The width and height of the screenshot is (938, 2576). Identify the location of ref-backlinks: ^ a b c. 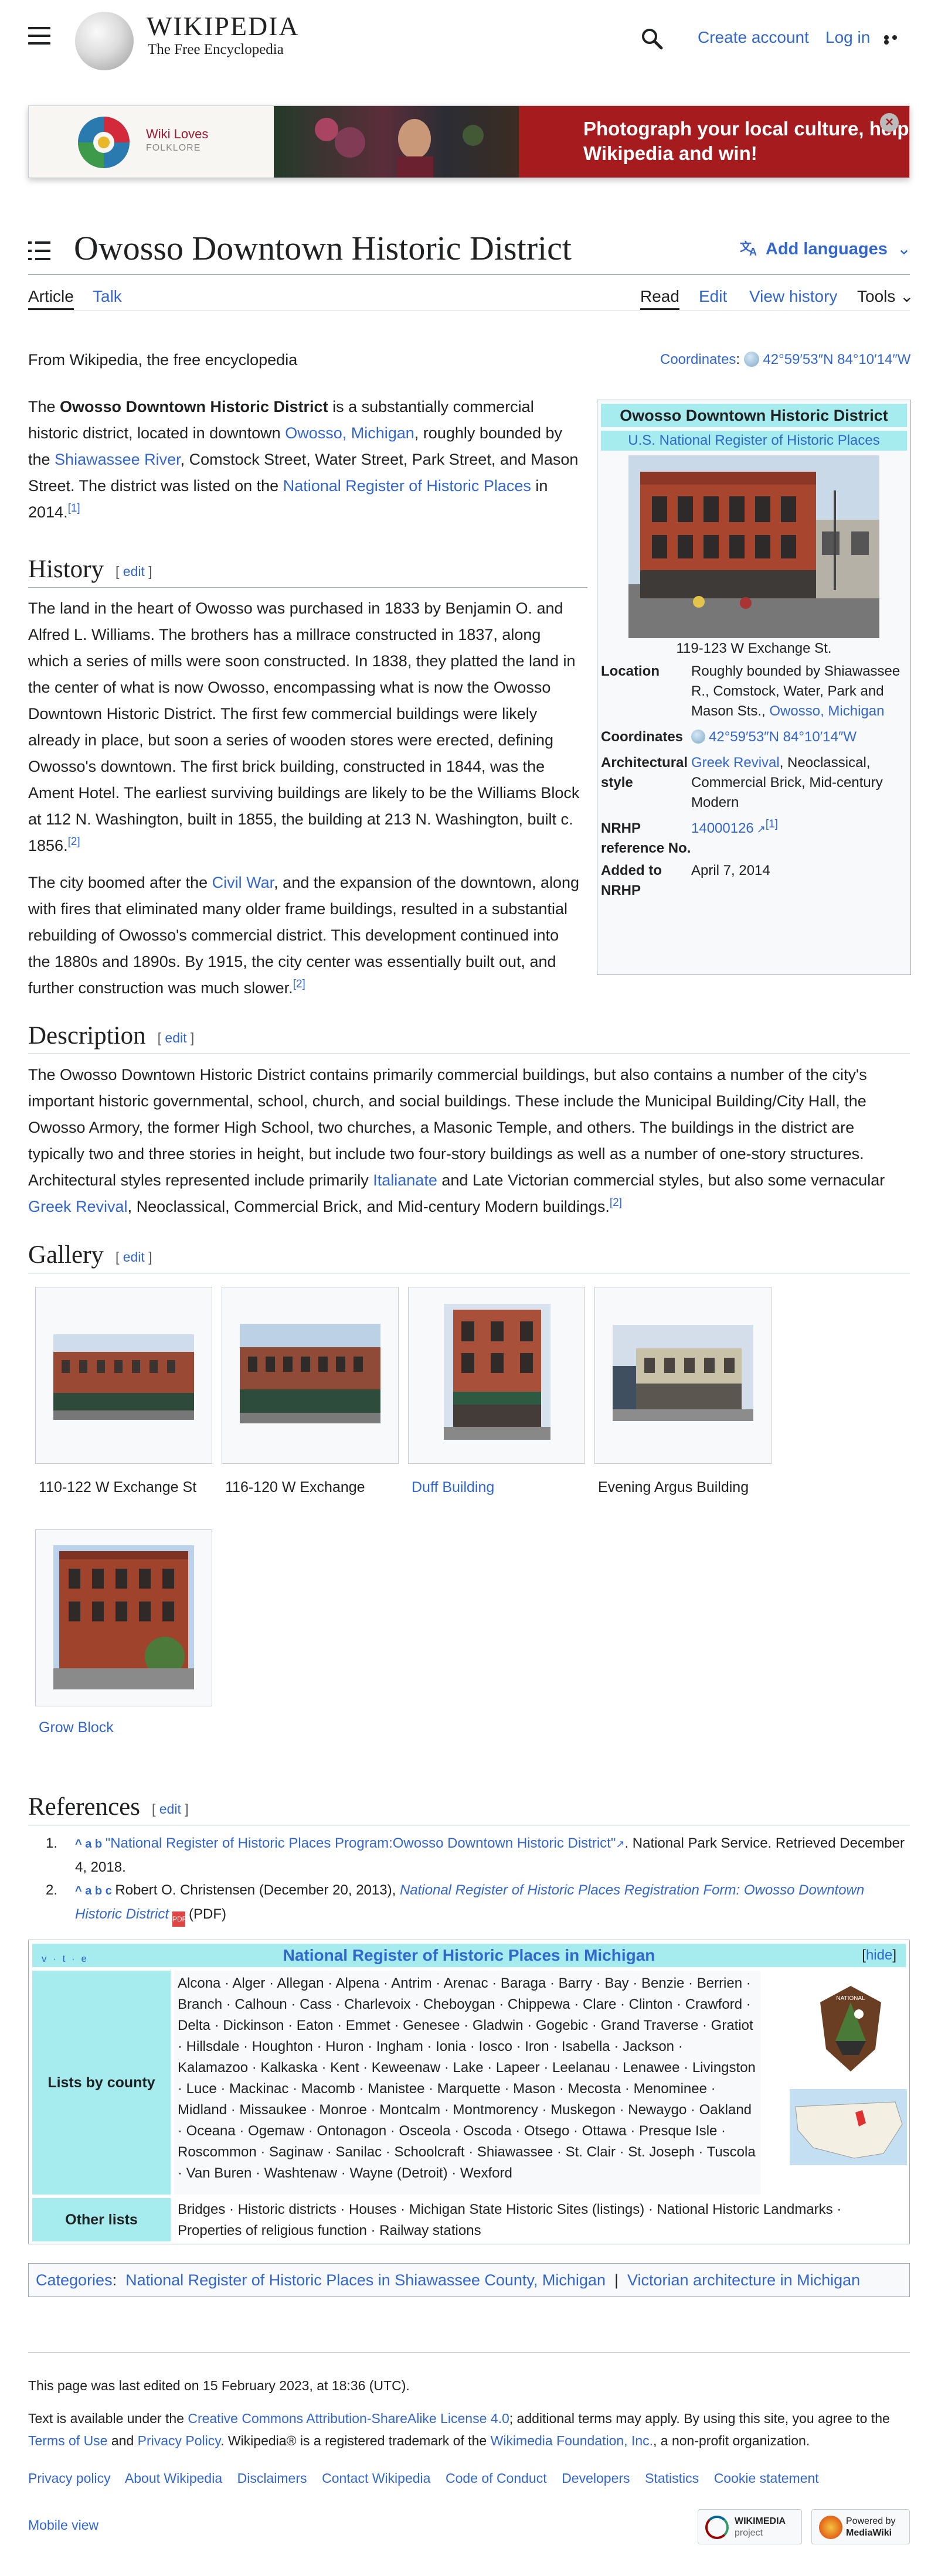
(95, 1891).